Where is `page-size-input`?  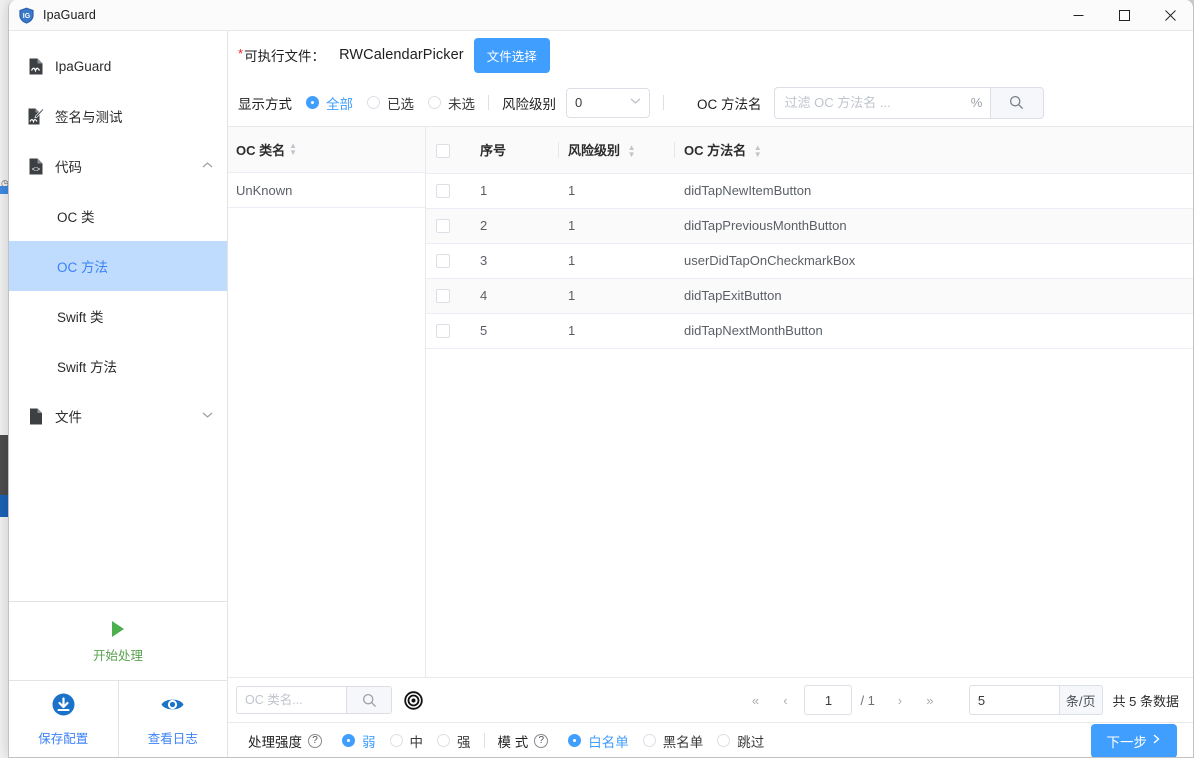
page-size-input is located at coordinates (1013, 700).